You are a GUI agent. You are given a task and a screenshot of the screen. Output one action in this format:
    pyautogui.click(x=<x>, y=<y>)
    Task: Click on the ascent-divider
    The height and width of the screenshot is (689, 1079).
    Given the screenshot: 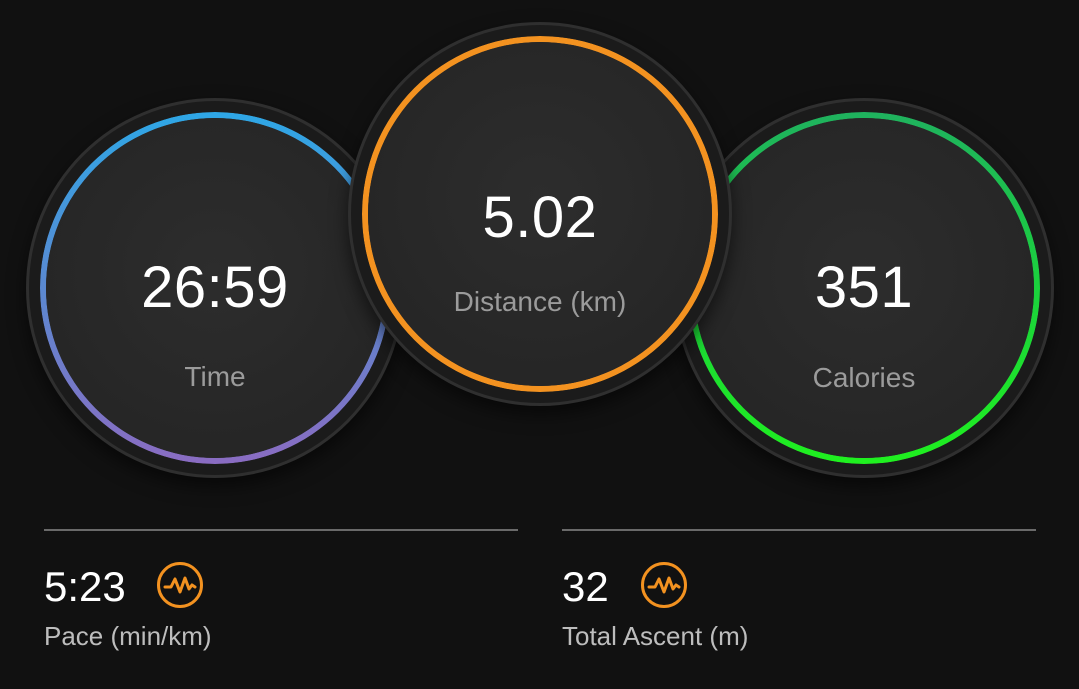 What is the action you would take?
    pyautogui.click(x=799, y=530)
    